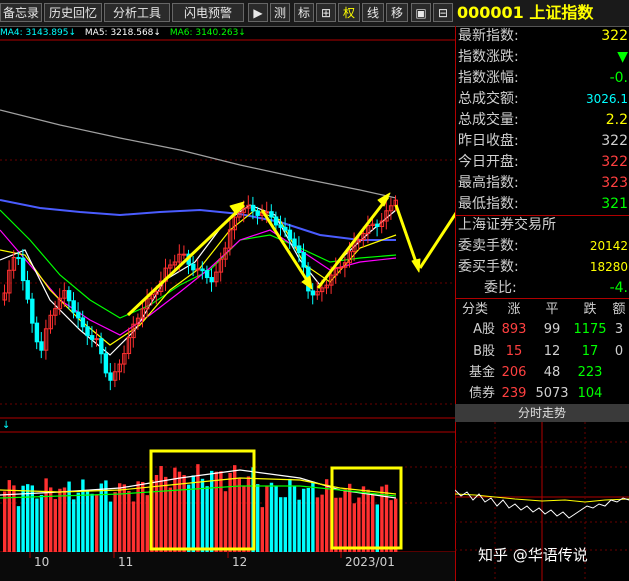 The image size is (629, 581). I want to click on grid-icon: ⊞, so click(326, 12).